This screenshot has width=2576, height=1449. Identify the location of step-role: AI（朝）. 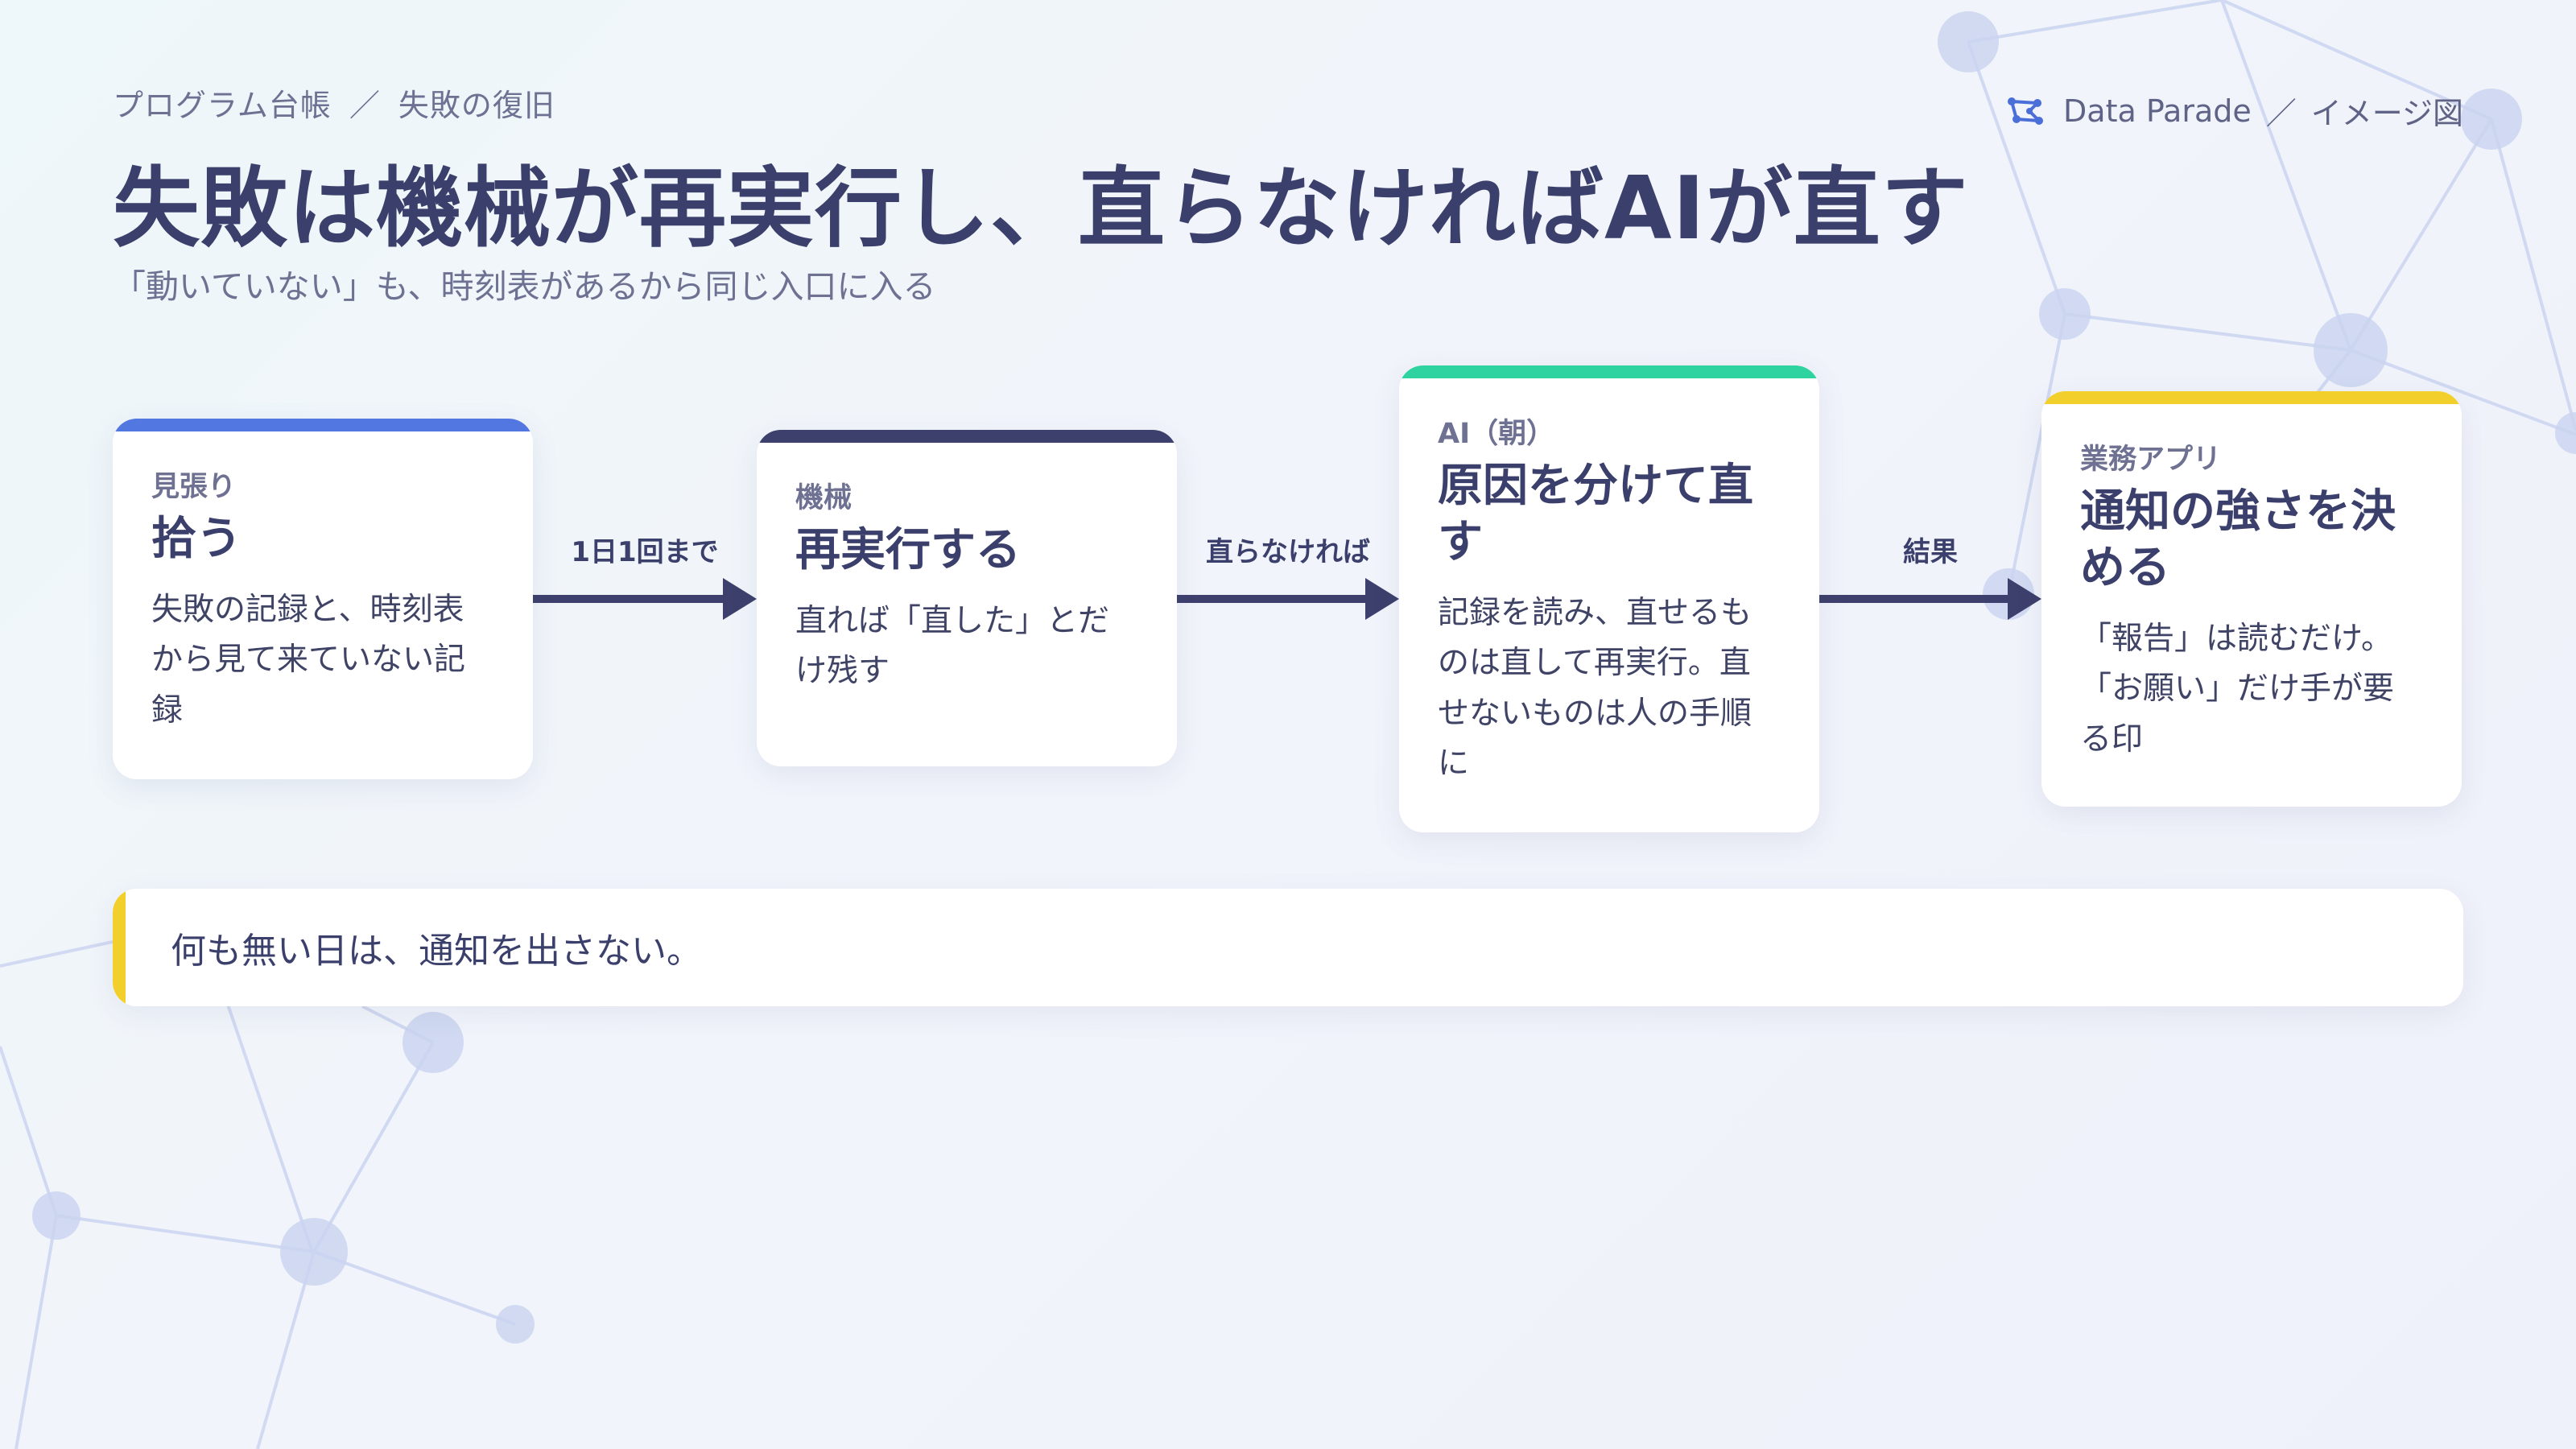
(1496, 434).